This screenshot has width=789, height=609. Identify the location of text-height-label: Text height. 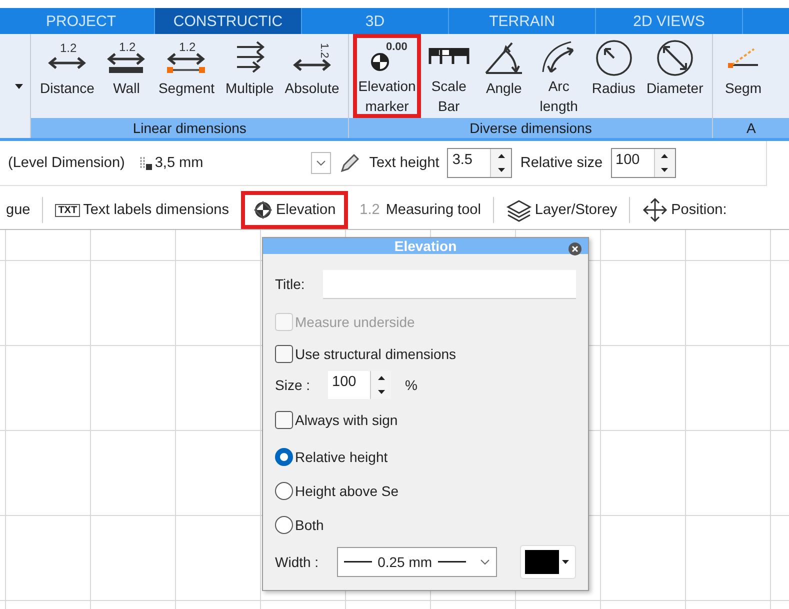
(404, 163).